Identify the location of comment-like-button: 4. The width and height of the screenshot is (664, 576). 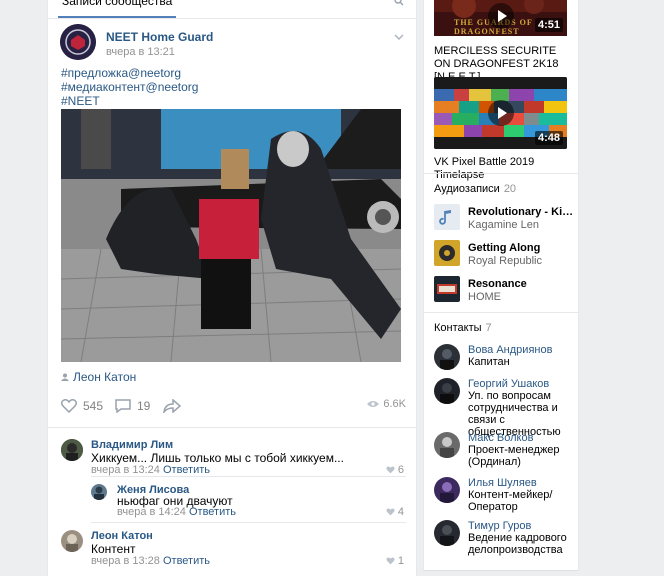
(395, 512).